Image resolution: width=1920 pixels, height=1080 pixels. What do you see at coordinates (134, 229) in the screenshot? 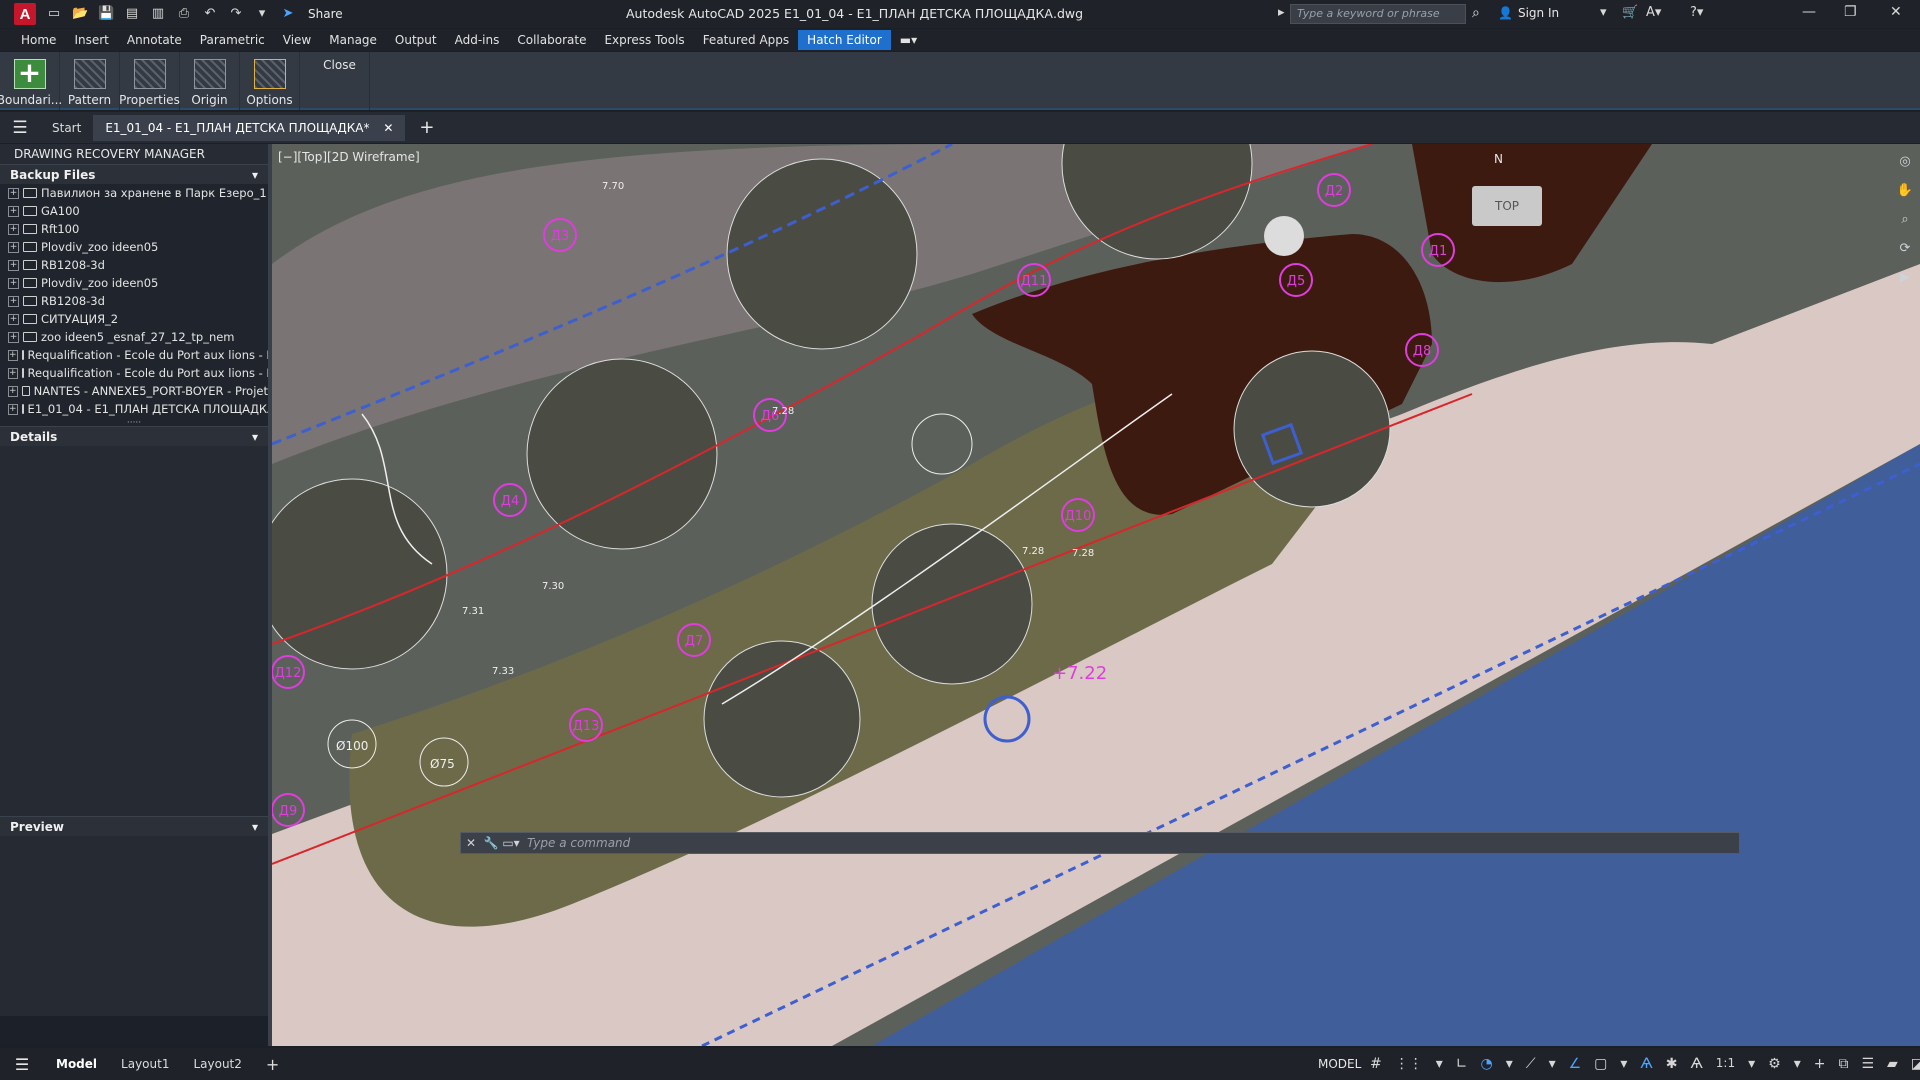
I see `backup-file-item: + Rft100` at bounding box center [134, 229].